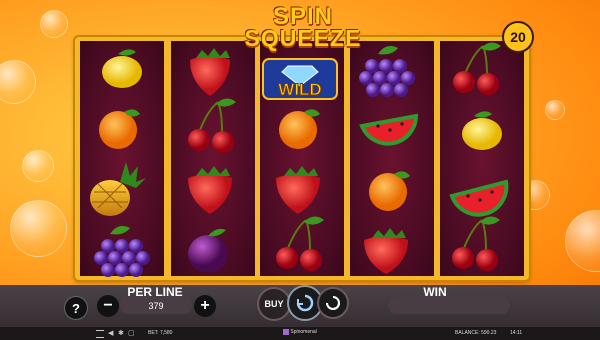 Image resolution: width=600 pixels, height=340 pixels. What do you see at coordinates (118, 189) in the screenshot?
I see `symbol-pineapple` at bounding box center [118, 189].